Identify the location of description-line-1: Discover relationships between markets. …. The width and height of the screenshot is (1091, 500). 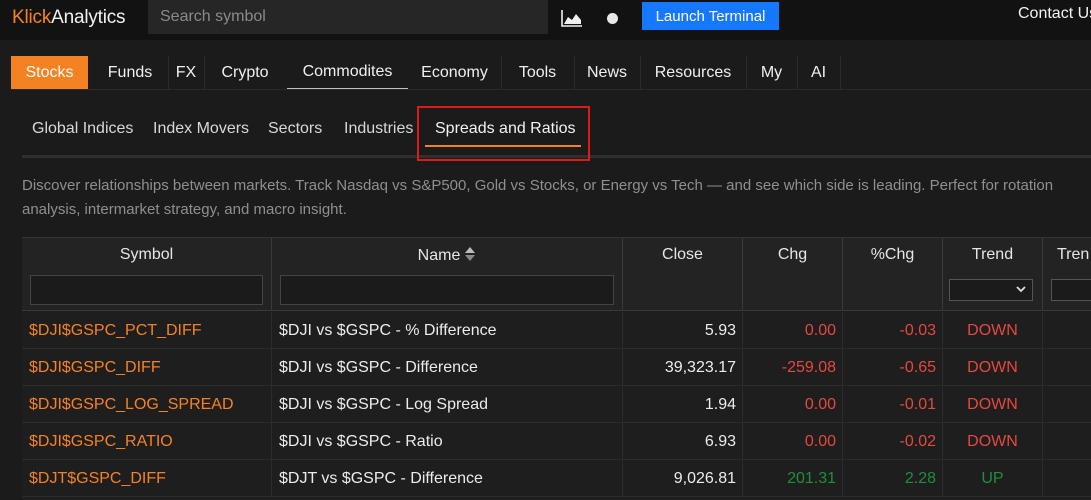
(538, 185).